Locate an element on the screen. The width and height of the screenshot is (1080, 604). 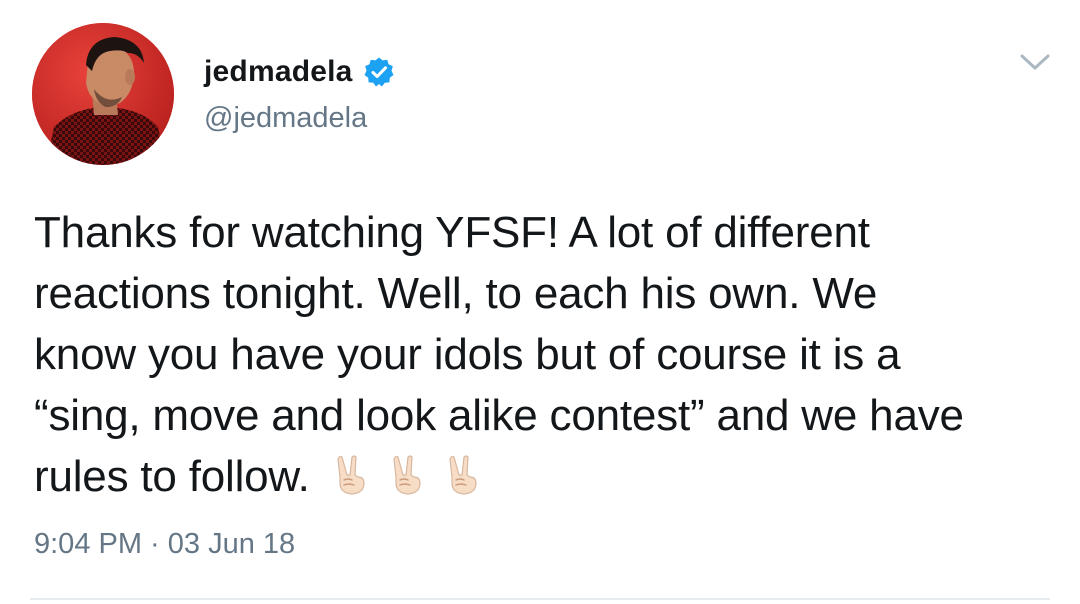
emoji-row is located at coordinates (408, 474).